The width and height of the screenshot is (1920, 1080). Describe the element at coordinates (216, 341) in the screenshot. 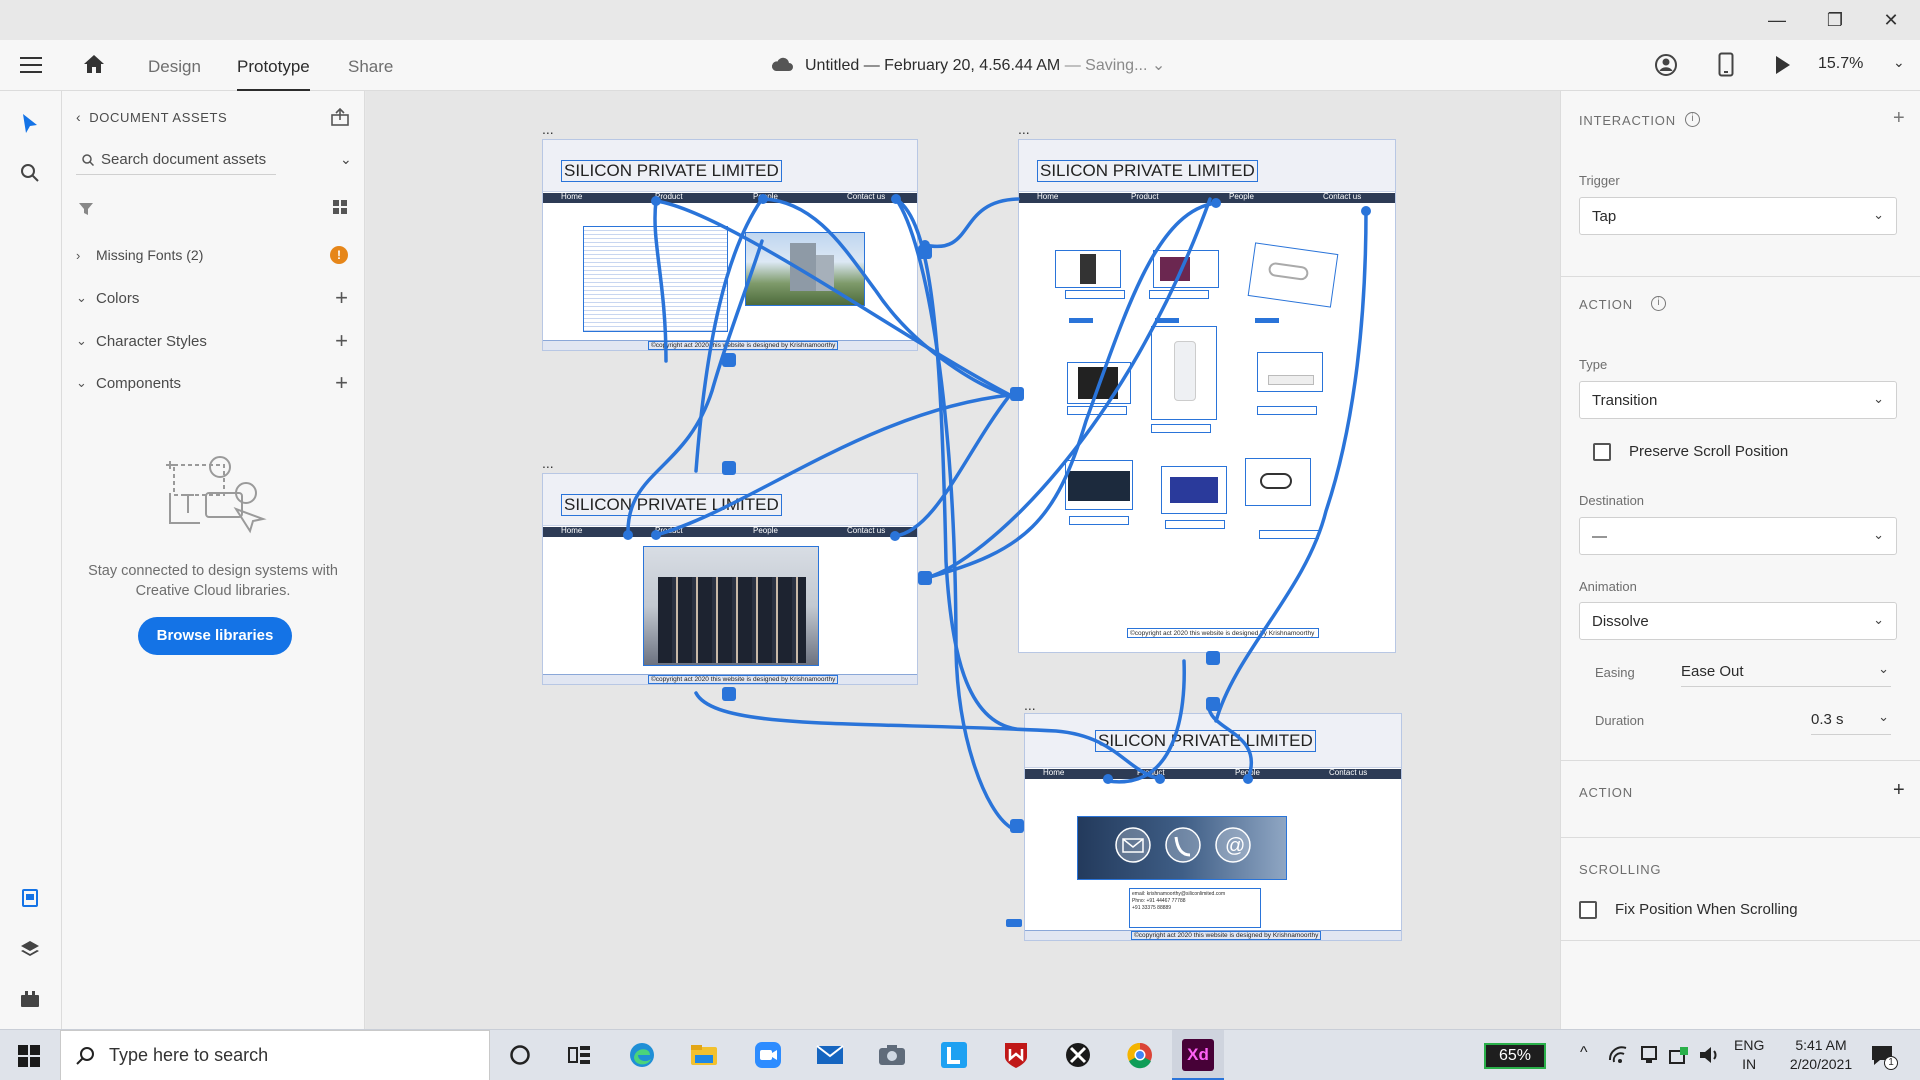

I see `character-styles-section: ⌄ Character Styles +` at that location.